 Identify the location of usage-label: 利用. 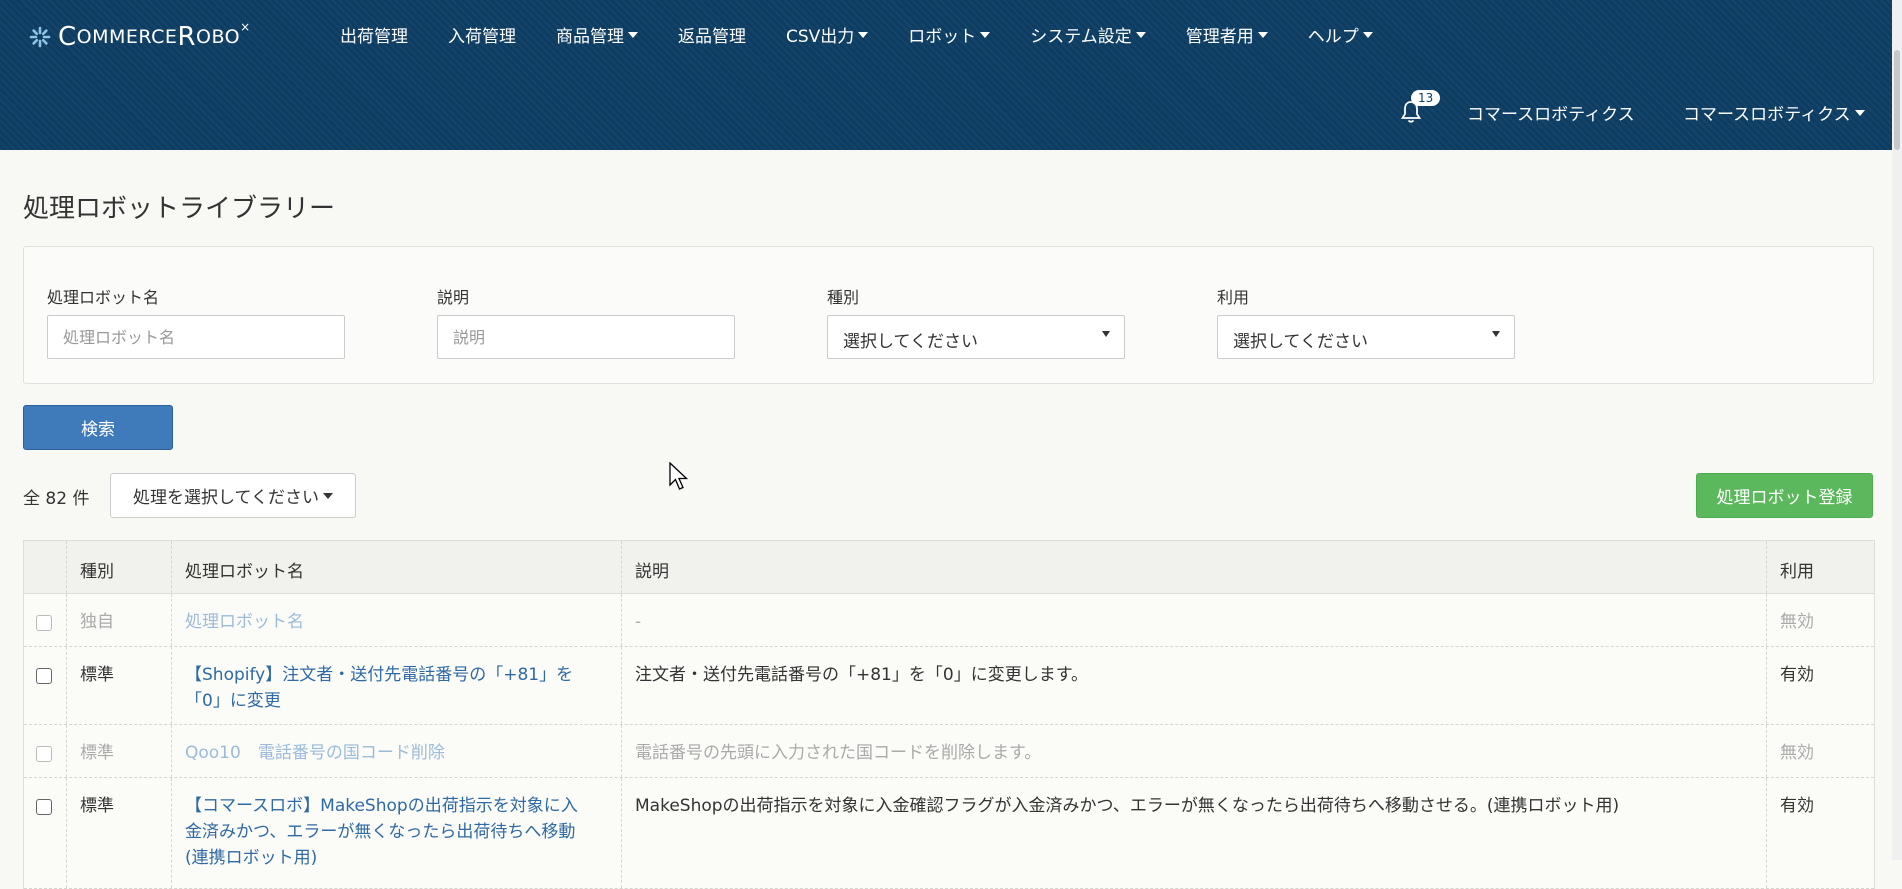
(1233, 297).